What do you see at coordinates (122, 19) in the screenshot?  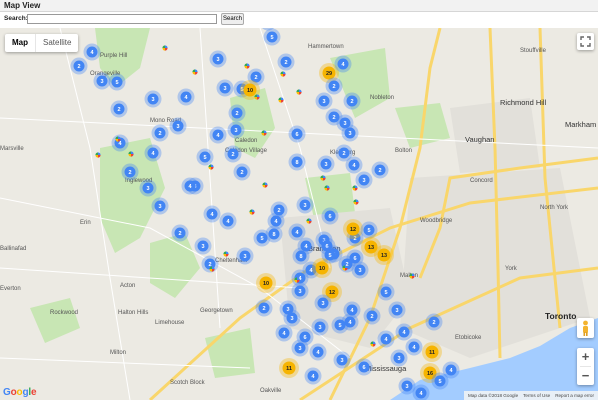 I see `search-input` at bounding box center [122, 19].